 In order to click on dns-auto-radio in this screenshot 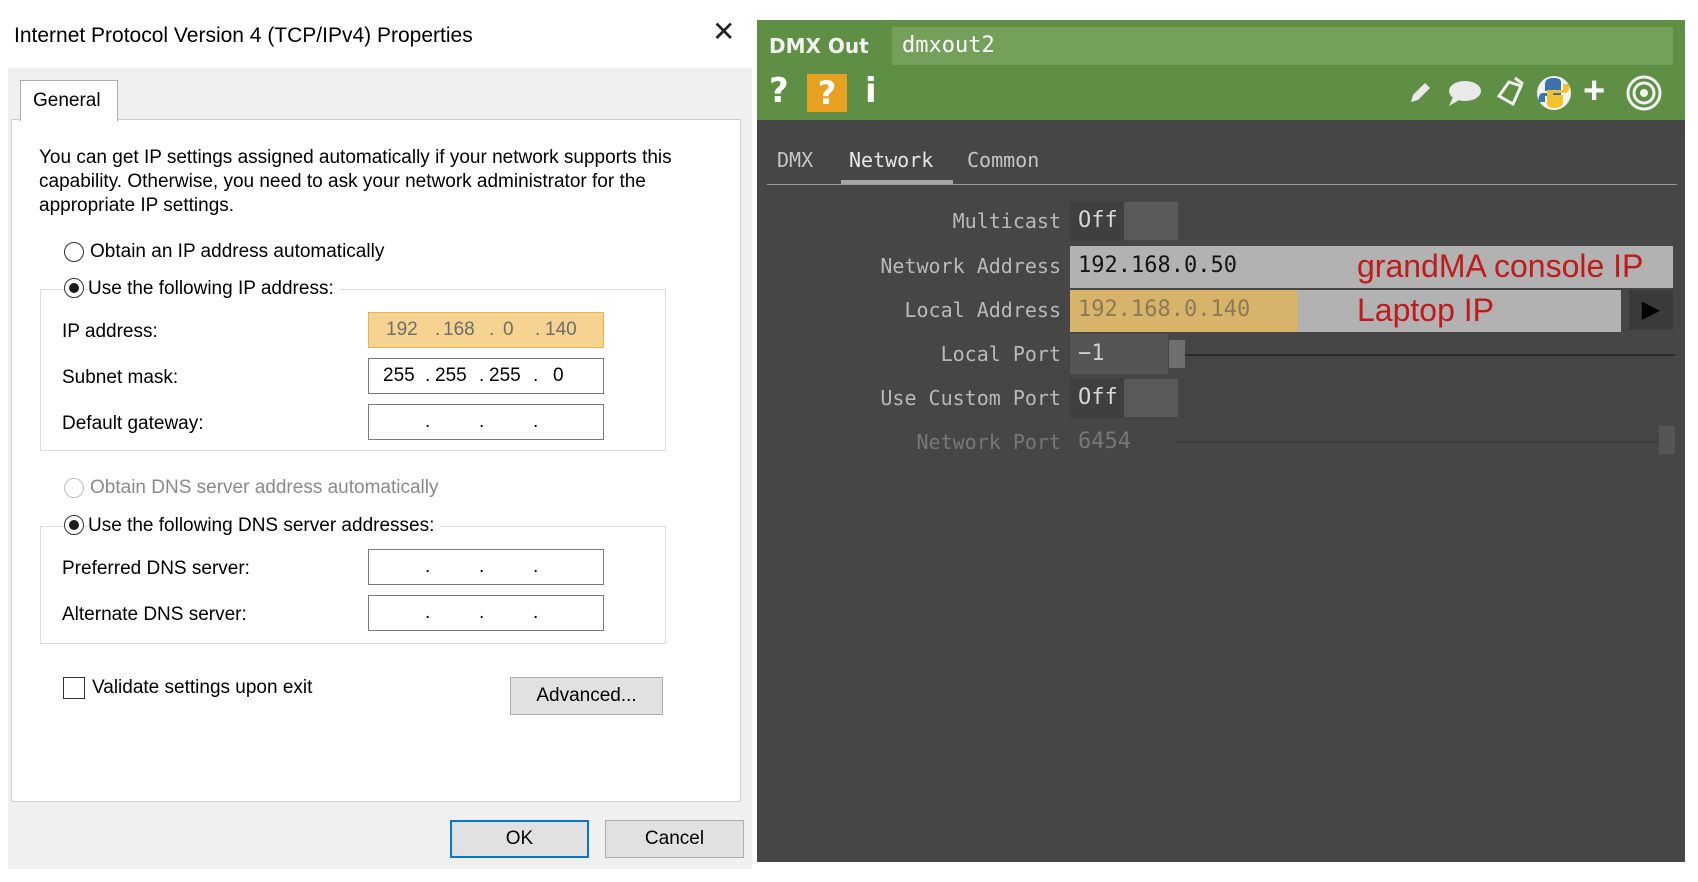, I will do `click(74, 488)`.